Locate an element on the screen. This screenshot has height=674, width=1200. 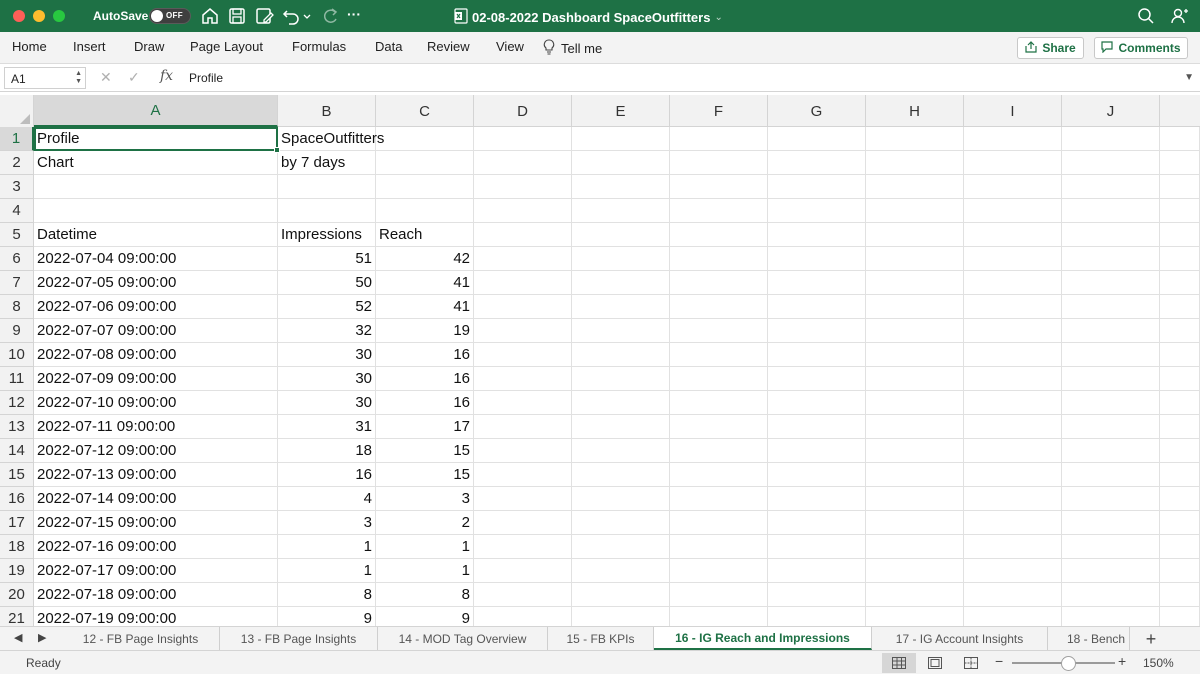
row-header: 18 is located at coordinates (17, 547).